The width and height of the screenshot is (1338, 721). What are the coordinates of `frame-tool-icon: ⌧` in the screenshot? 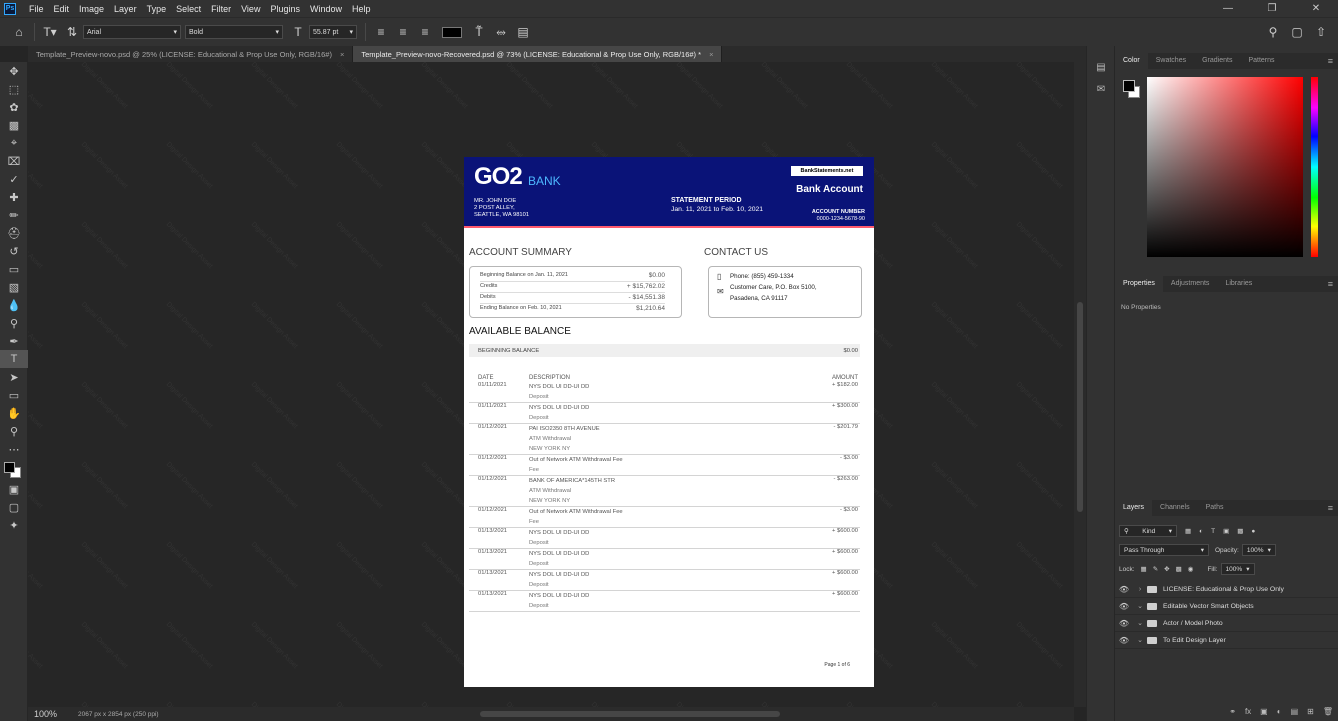 It's located at (14, 161).